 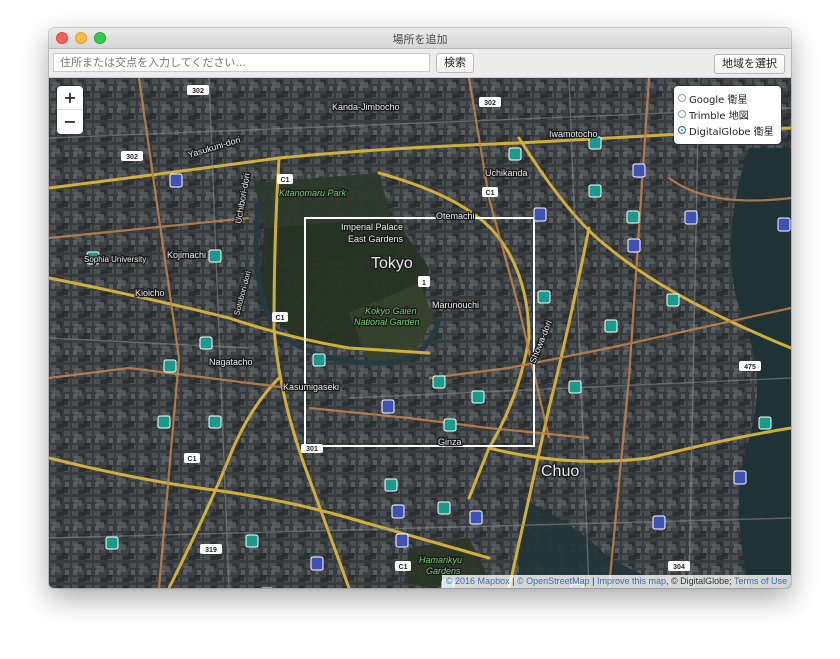 What do you see at coordinates (682, 130) in the screenshot?
I see `radio-button-selected` at bounding box center [682, 130].